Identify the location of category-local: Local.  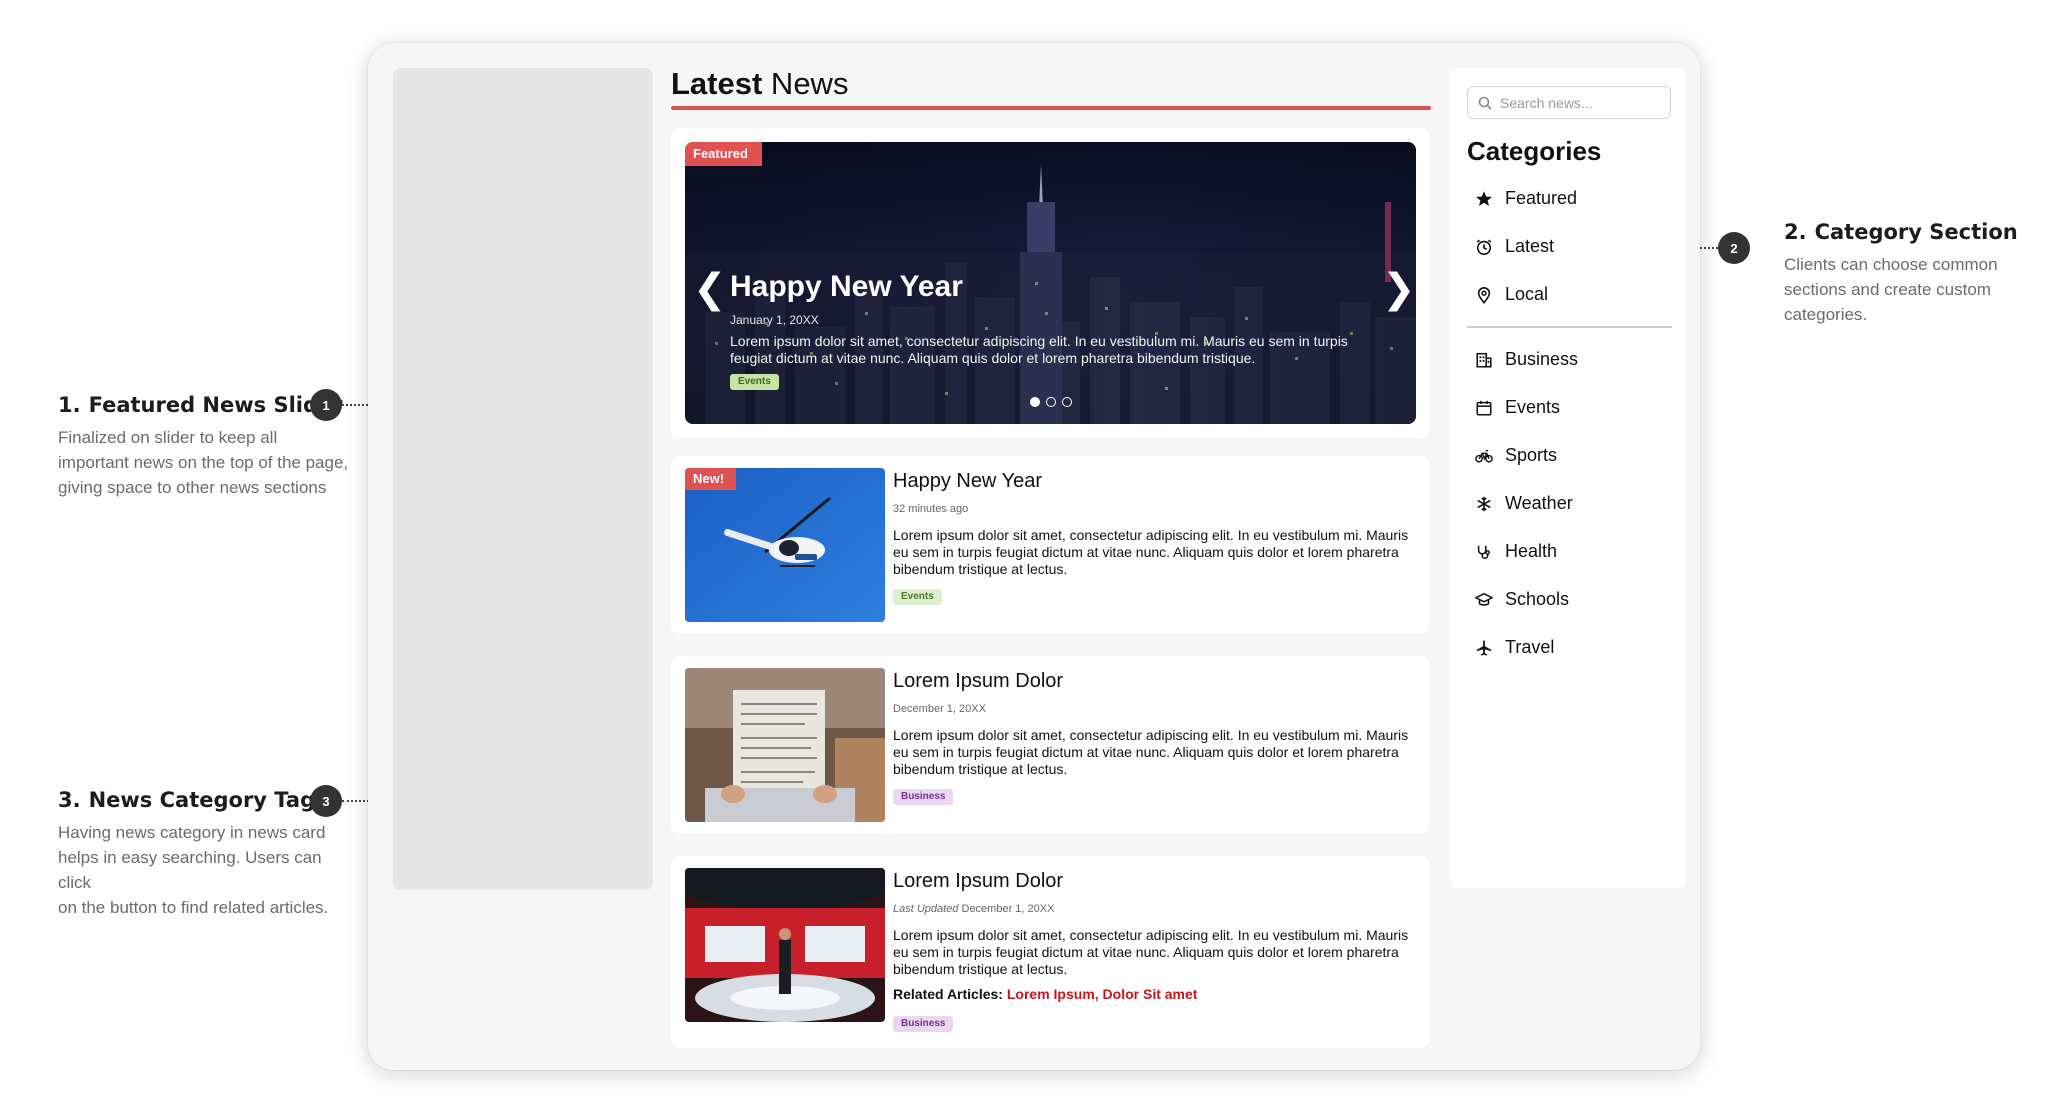
(1511, 294).